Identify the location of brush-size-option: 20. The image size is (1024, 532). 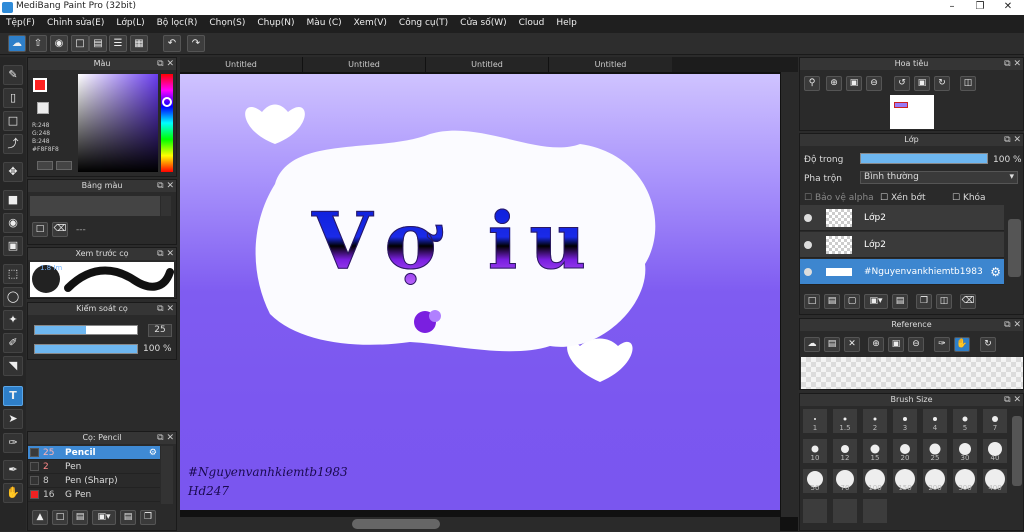
(905, 451).